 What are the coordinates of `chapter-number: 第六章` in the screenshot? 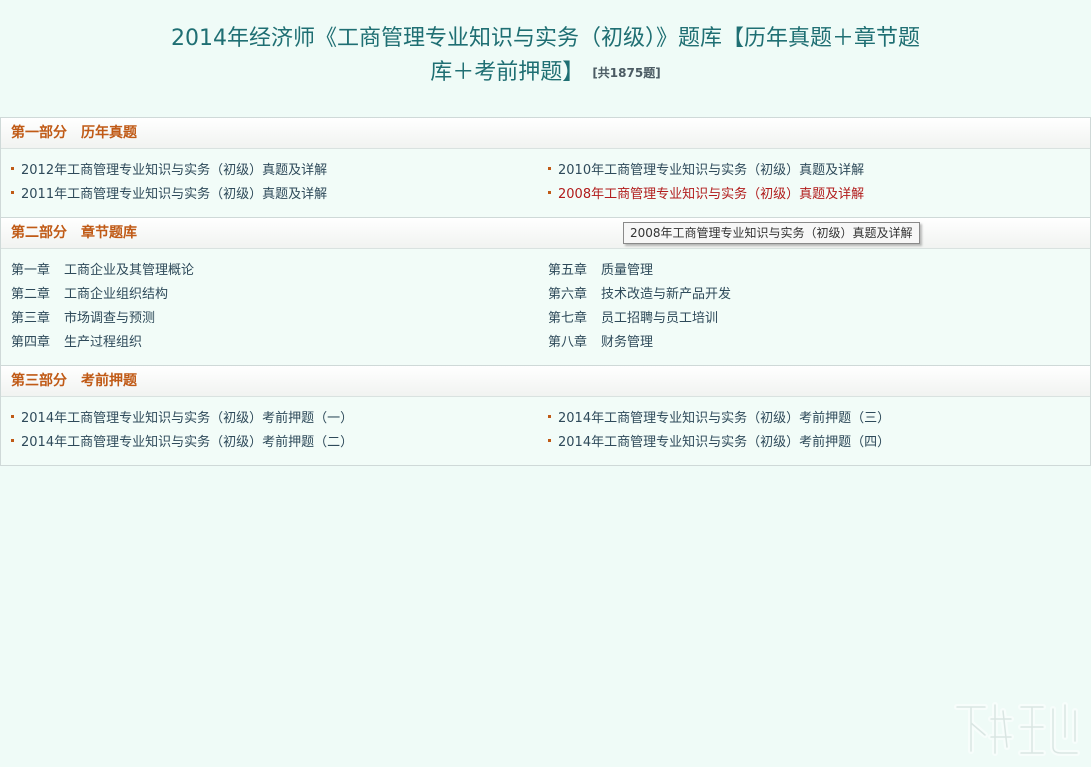 It's located at (567, 295).